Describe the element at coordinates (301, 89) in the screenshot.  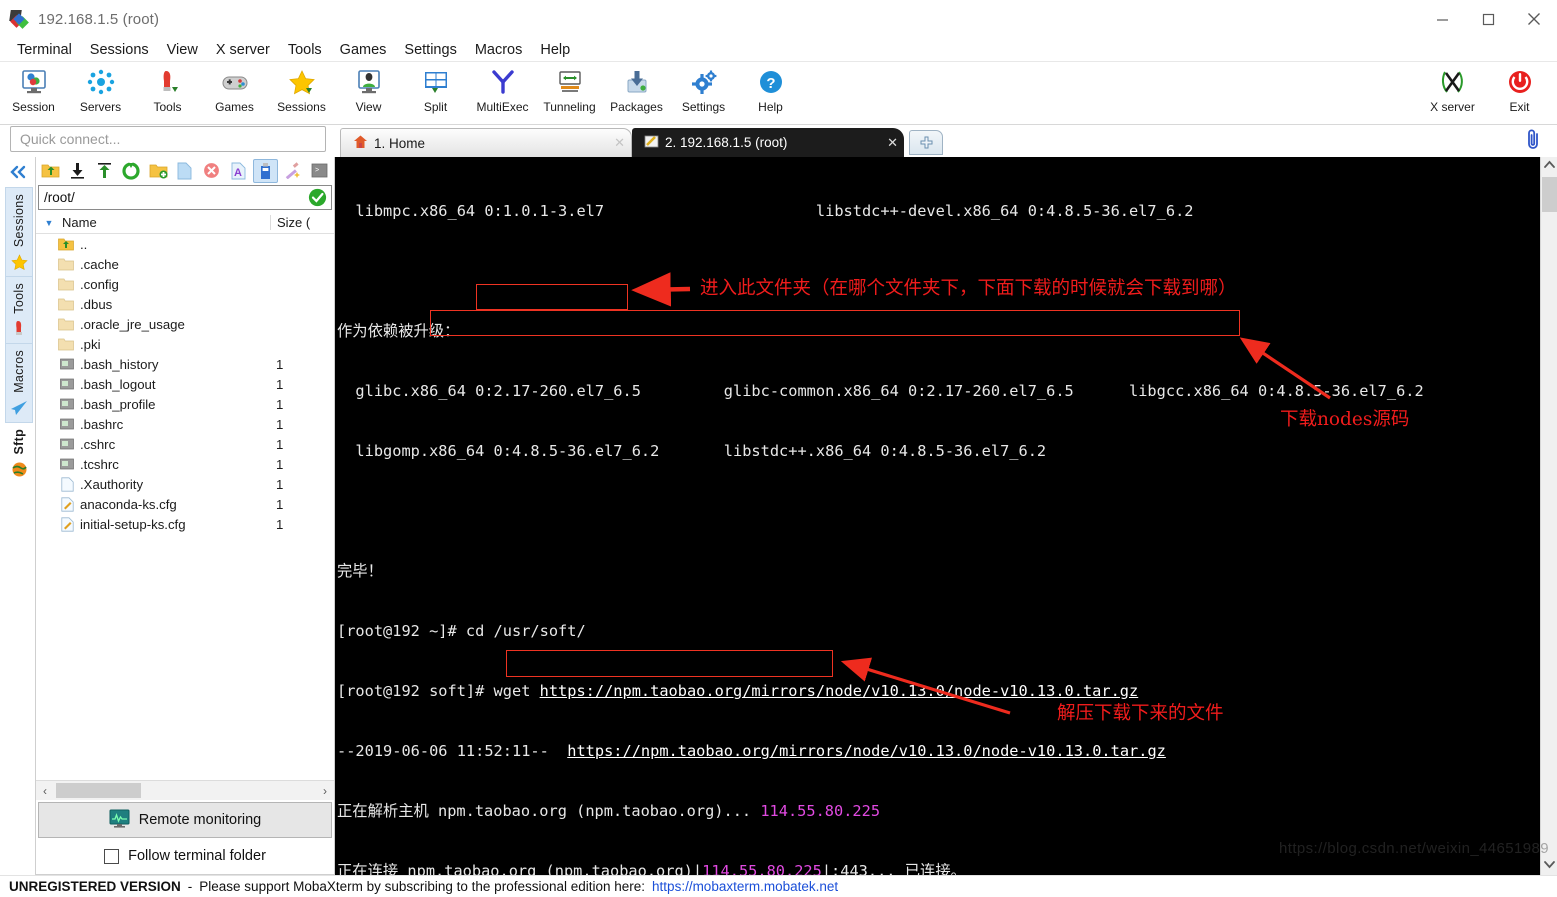
I see `toolbar-button-sessions: Sessions` at that location.